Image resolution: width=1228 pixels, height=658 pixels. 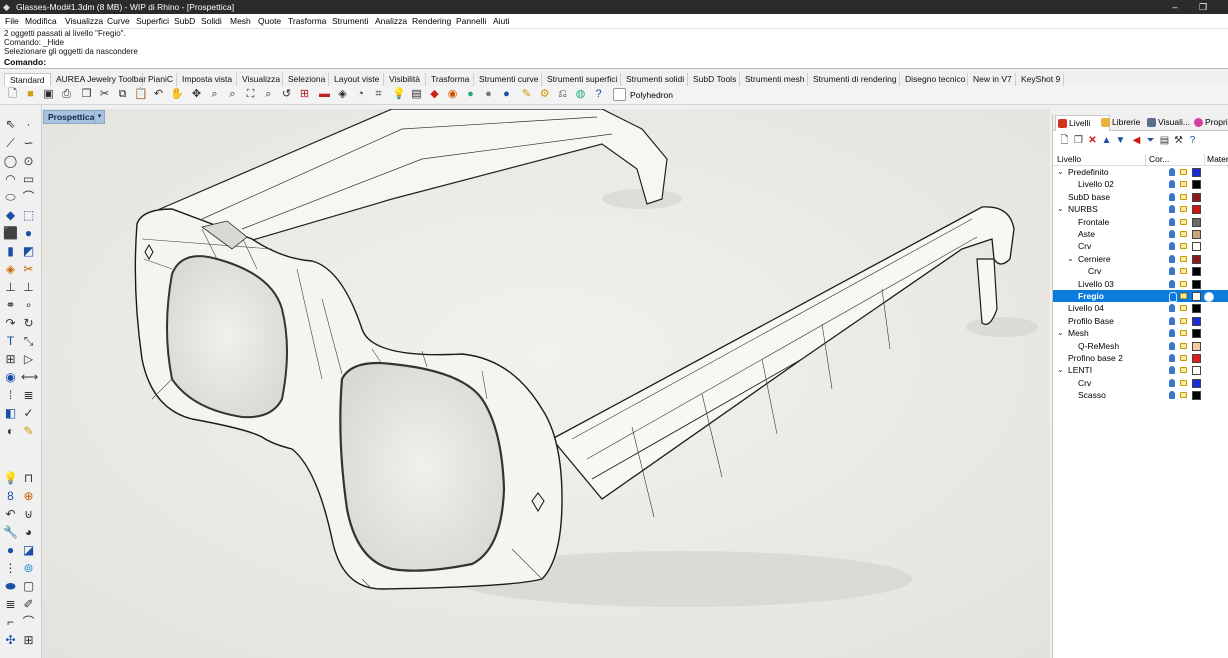 I want to click on rectangle-icon: ▭, so click(x=28, y=179).